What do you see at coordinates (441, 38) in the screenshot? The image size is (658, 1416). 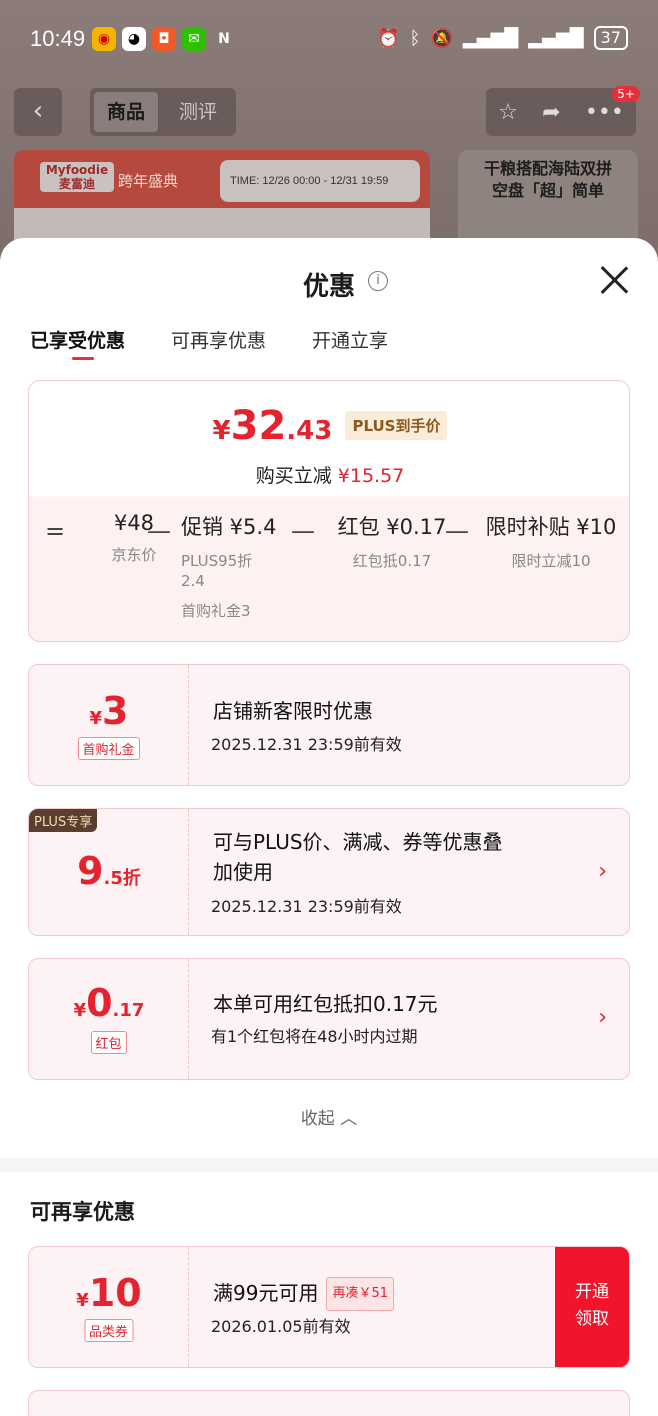 I see `mute-icon: 🔕` at bounding box center [441, 38].